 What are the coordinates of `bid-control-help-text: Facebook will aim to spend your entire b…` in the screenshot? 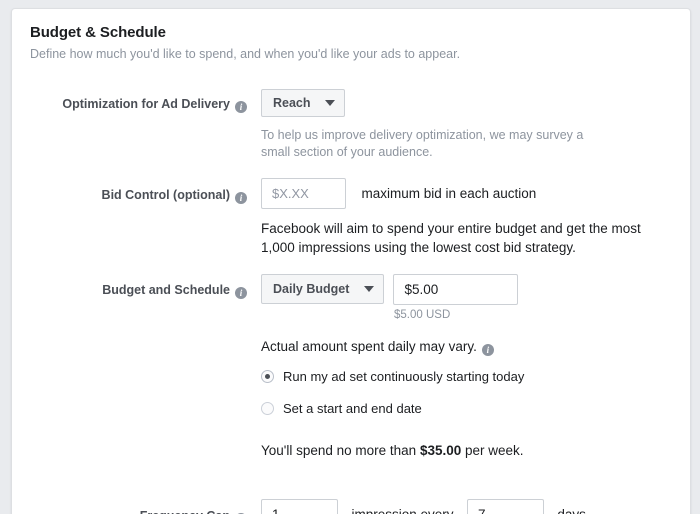 It's located at (451, 238).